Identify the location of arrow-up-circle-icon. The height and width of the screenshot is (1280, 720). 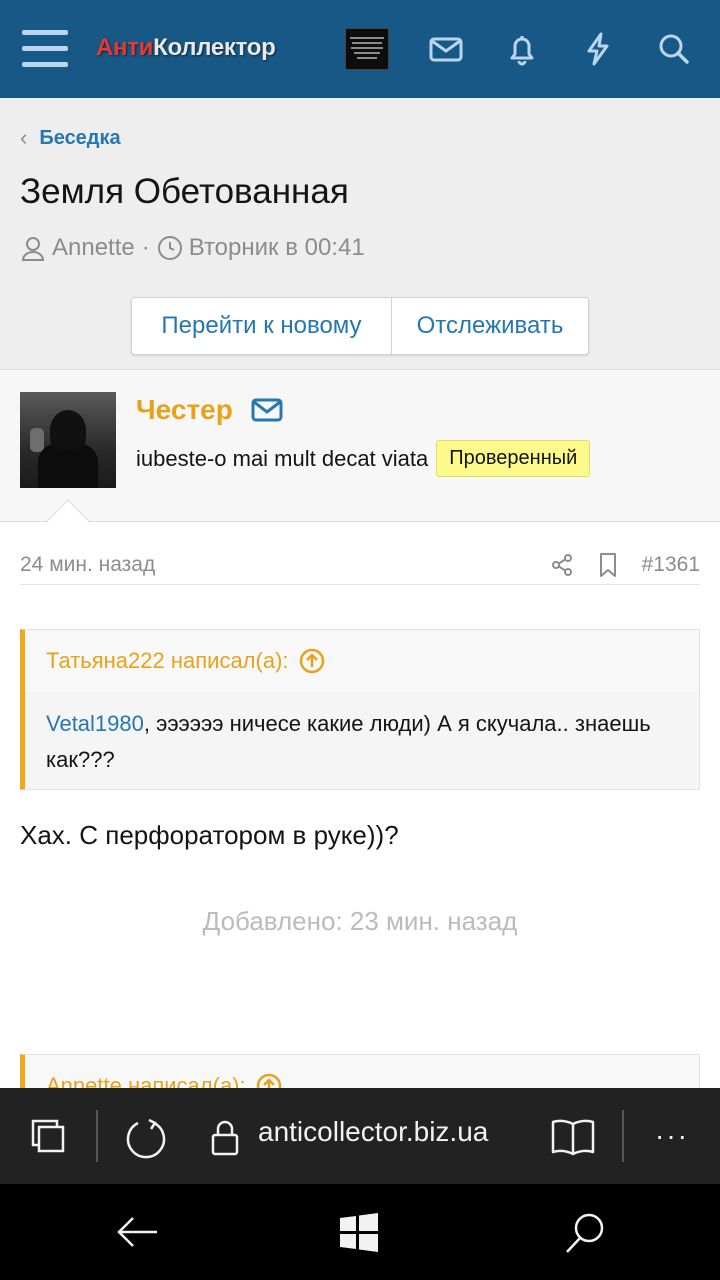
(312, 661).